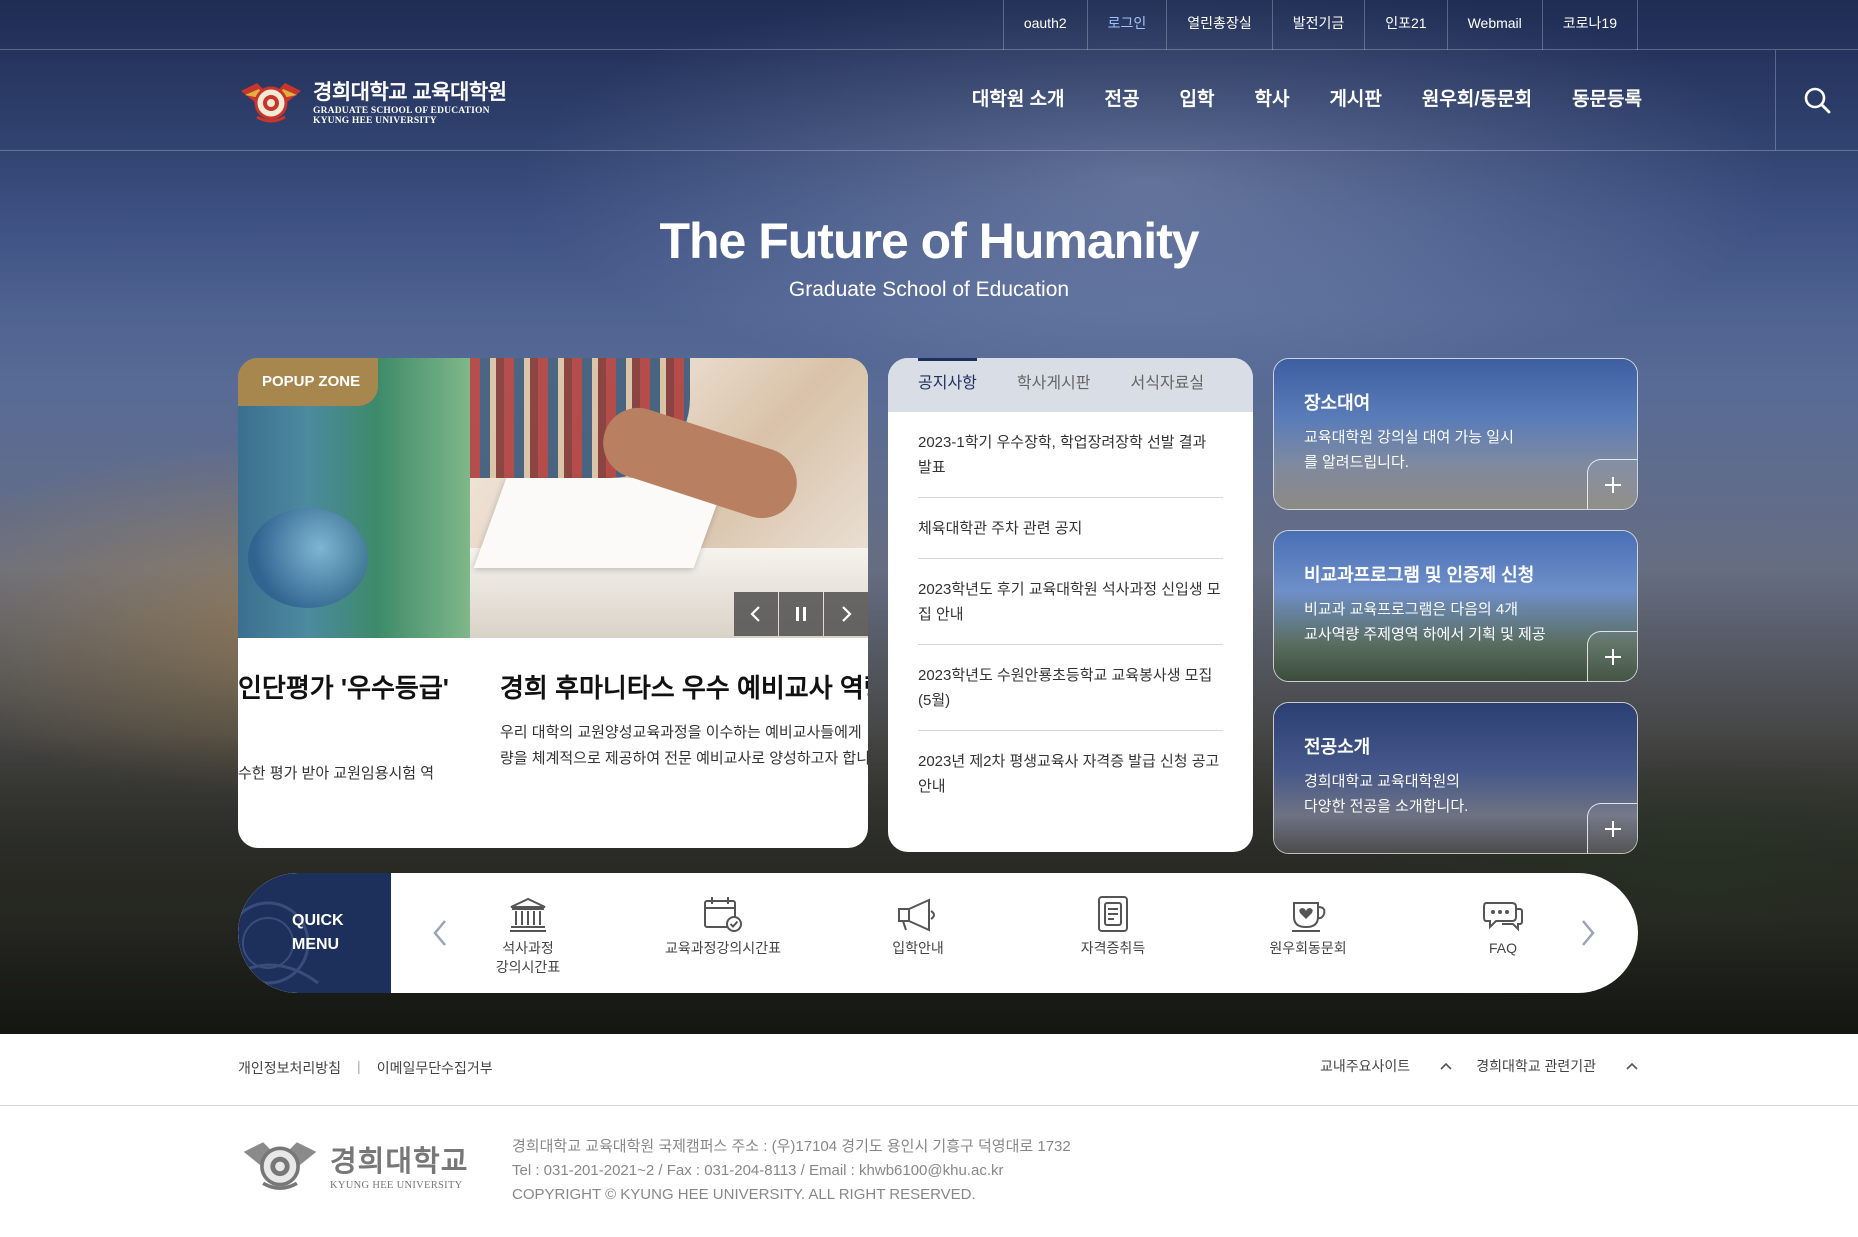 The height and width of the screenshot is (1237, 1858). What do you see at coordinates (681, 732) in the screenshot?
I see `popup-slide2-desc-line1: 우리 대학의 교원양성교육과정을 이수하는 예비교사들에게` at bounding box center [681, 732].